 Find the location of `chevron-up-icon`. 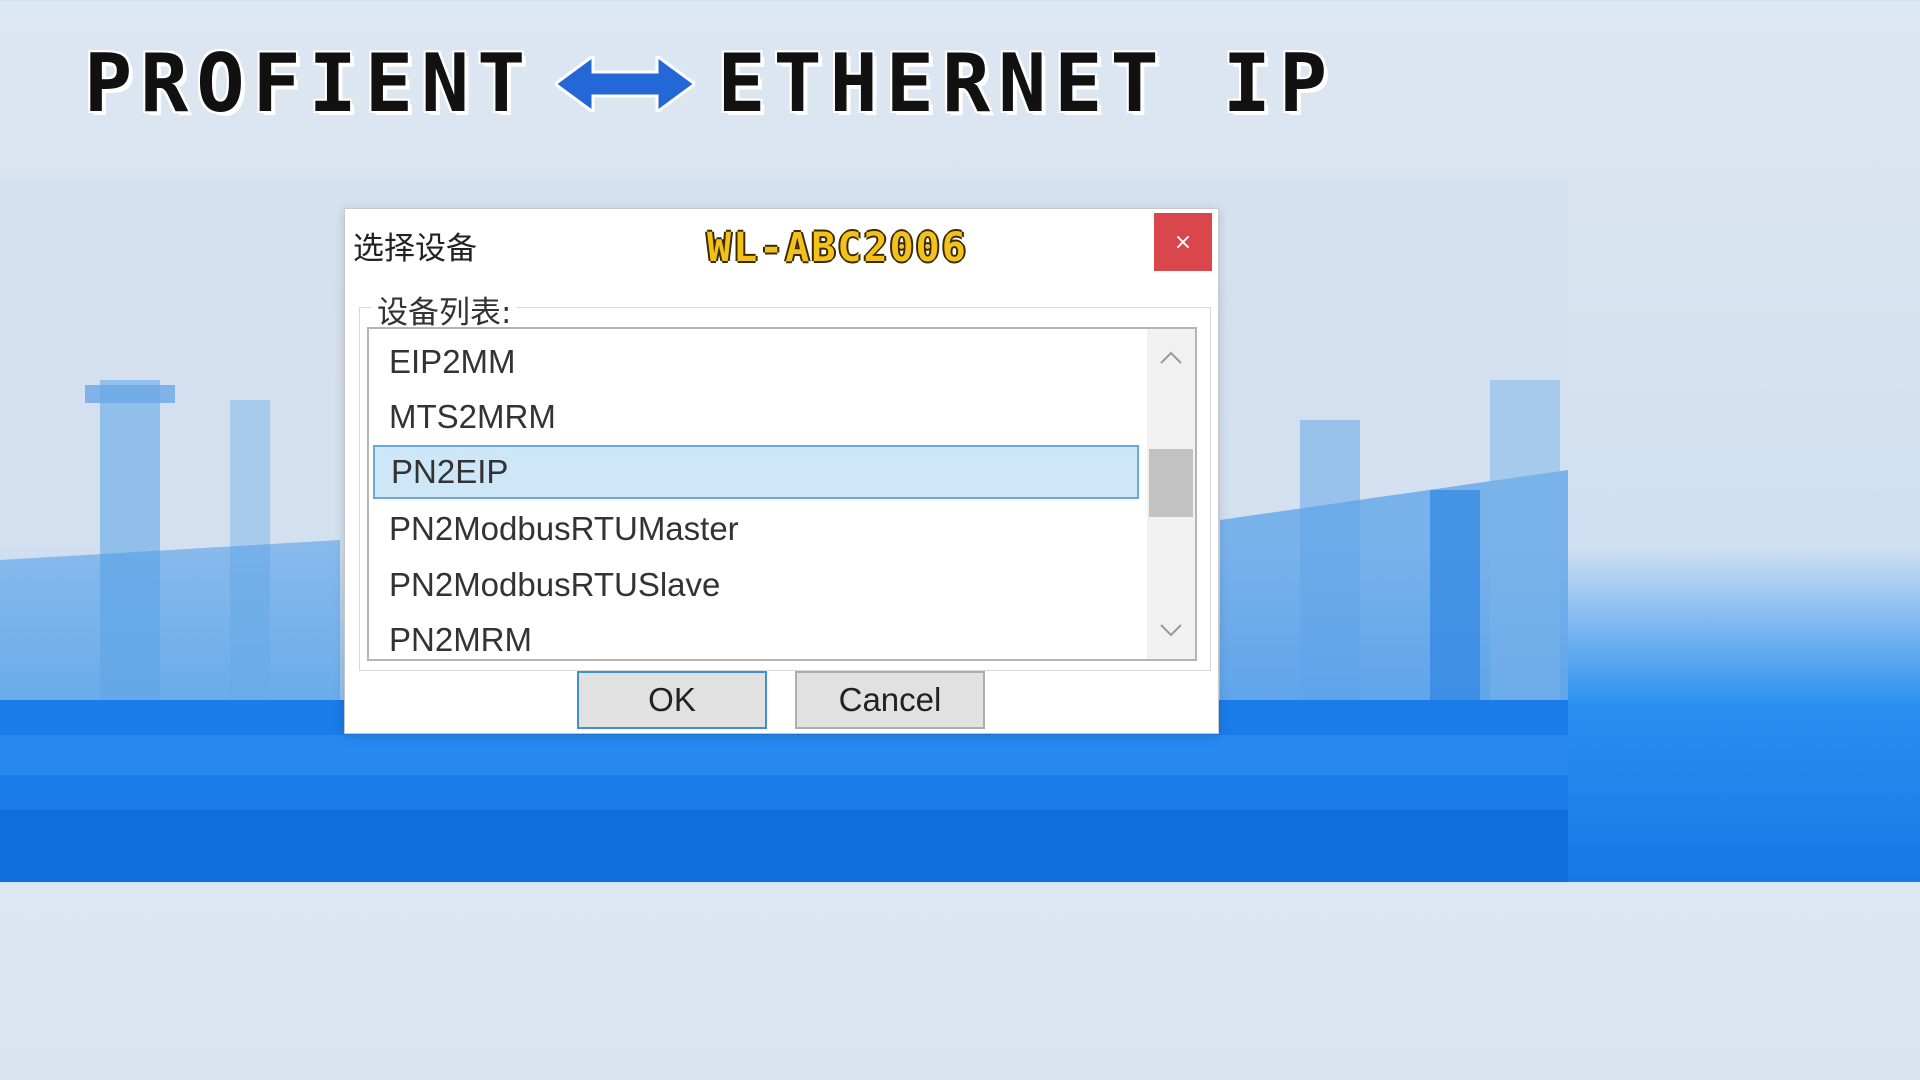

chevron-up-icon is located at coordinates (1171, 358).